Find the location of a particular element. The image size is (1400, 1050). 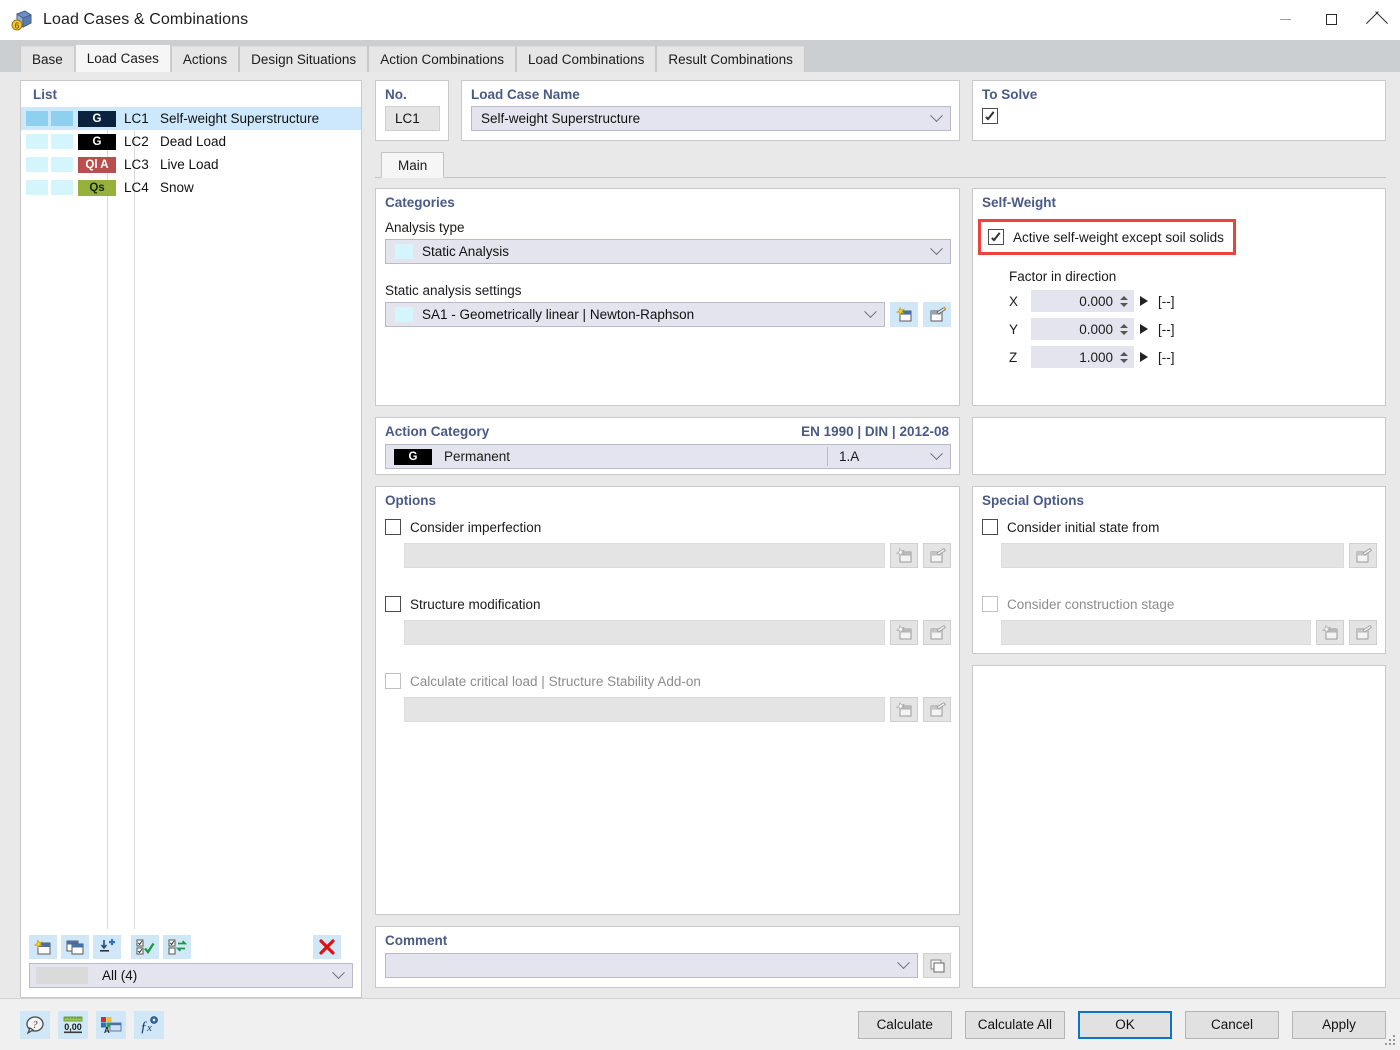

analysis-type-combo: Static Analysis is located at coordinates (668, 251).